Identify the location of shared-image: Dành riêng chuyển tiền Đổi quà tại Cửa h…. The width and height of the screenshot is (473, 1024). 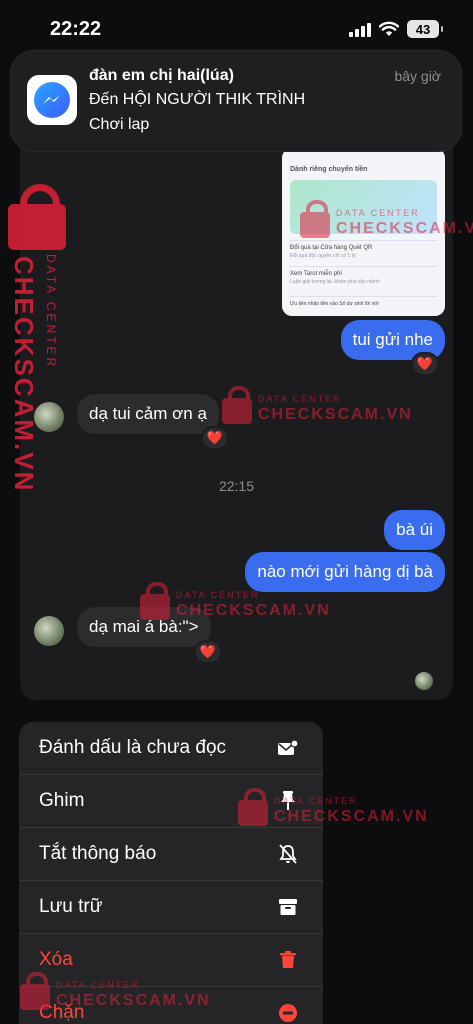
(363, 232).